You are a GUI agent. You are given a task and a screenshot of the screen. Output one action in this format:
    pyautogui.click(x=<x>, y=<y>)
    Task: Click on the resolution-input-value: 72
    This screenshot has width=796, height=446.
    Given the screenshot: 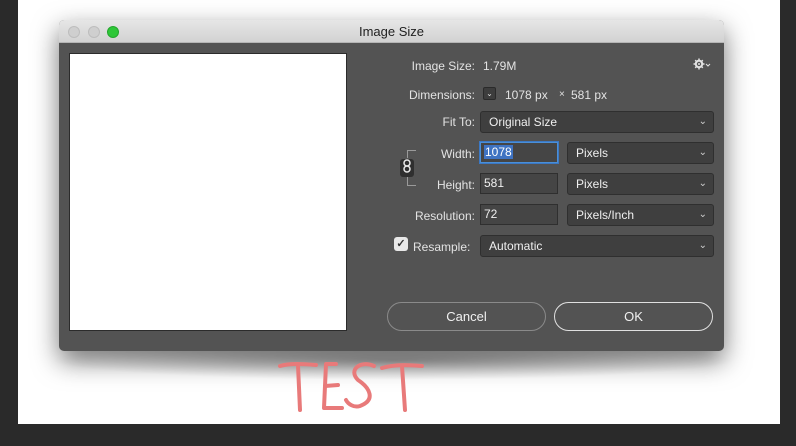 What is the action you would take?
    pyautogui.click(x=491, y=214)
    